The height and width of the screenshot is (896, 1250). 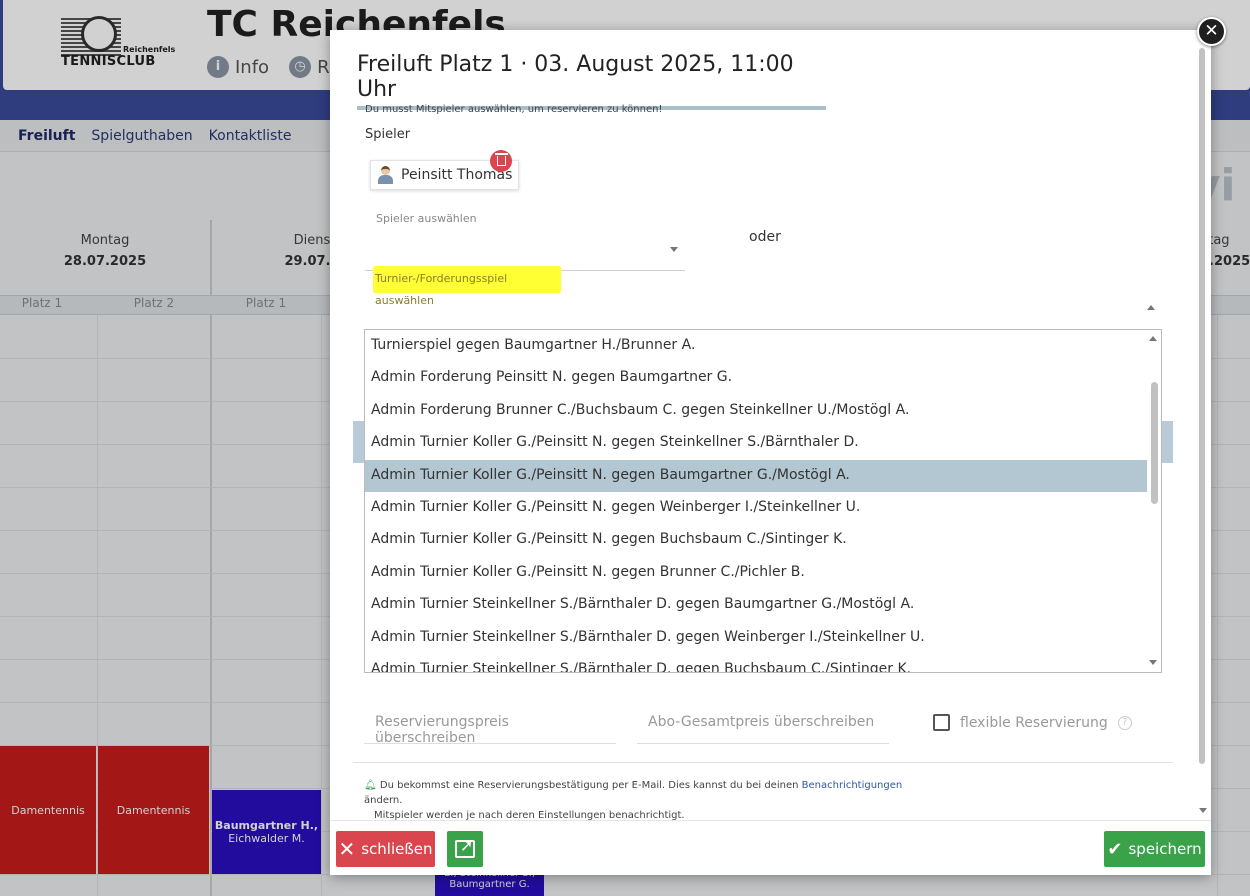 What do you see at coordinates (941, 722) in the screenshot?
I see `flexible-checkbox` at bounding box center [941, 722].